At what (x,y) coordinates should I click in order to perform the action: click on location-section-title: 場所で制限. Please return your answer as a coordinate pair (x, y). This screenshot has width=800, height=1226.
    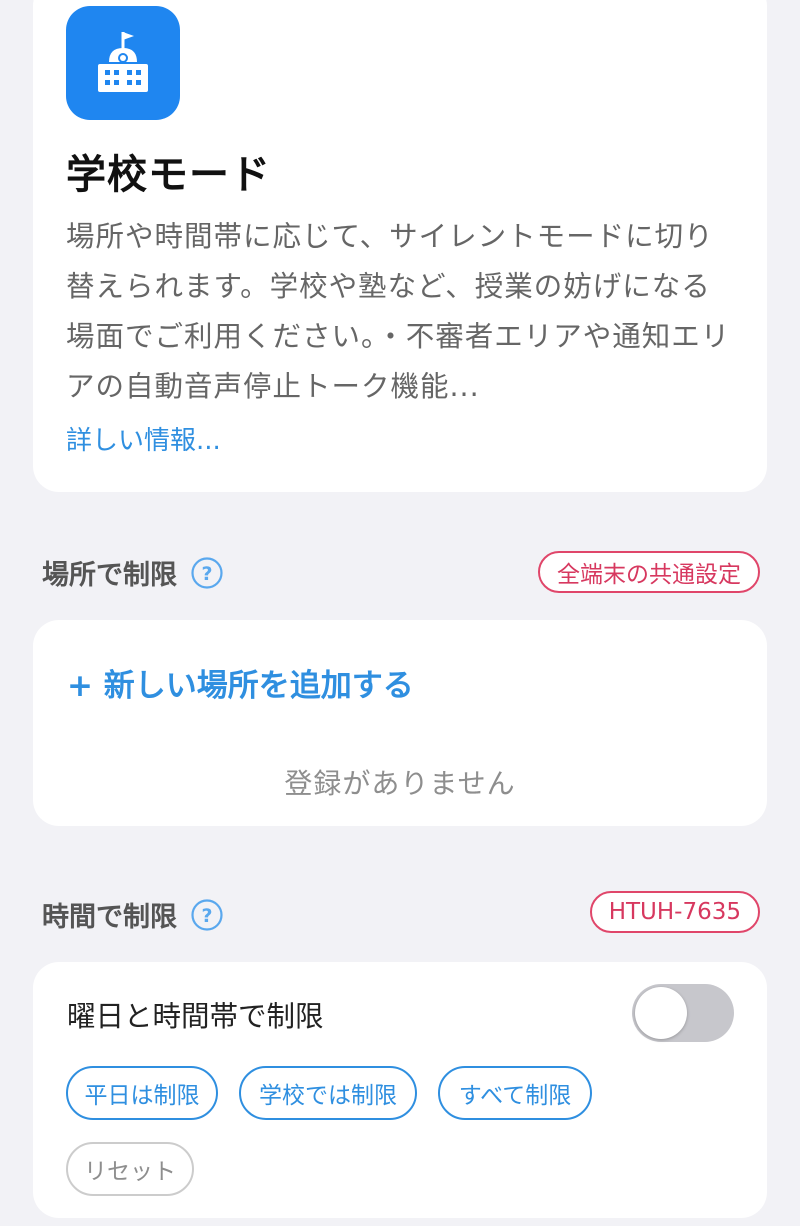
    Looking at the image, I should click on (109, 575).